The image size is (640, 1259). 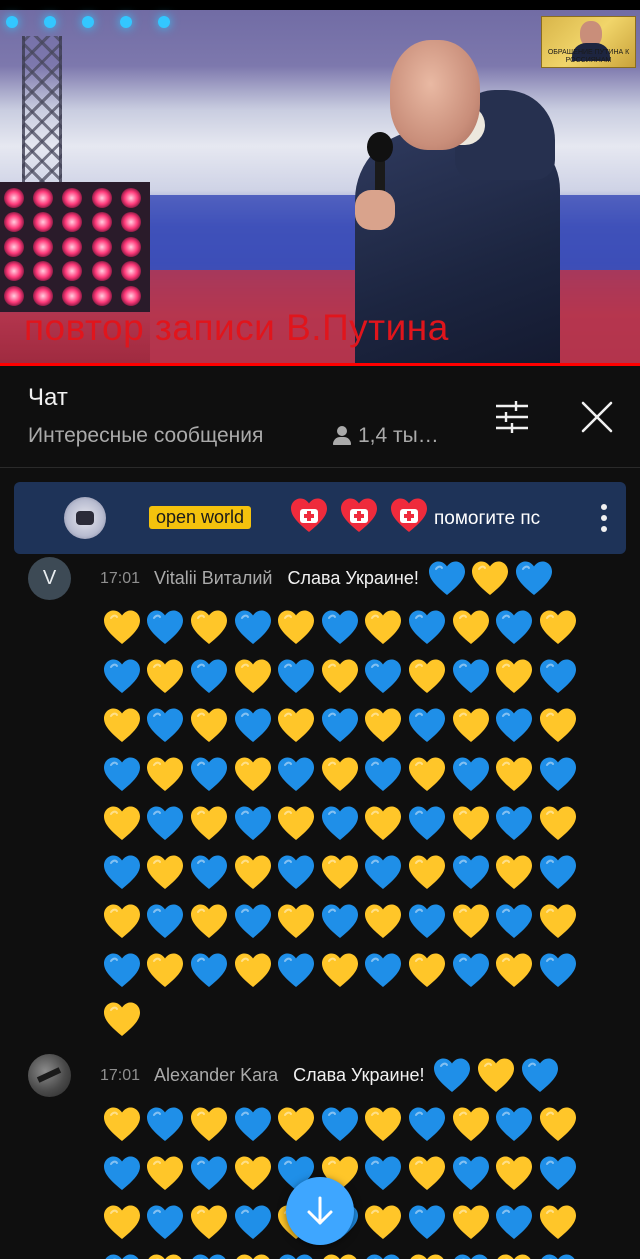 I want to click on author-avatar, so click(x=49, y=1075).